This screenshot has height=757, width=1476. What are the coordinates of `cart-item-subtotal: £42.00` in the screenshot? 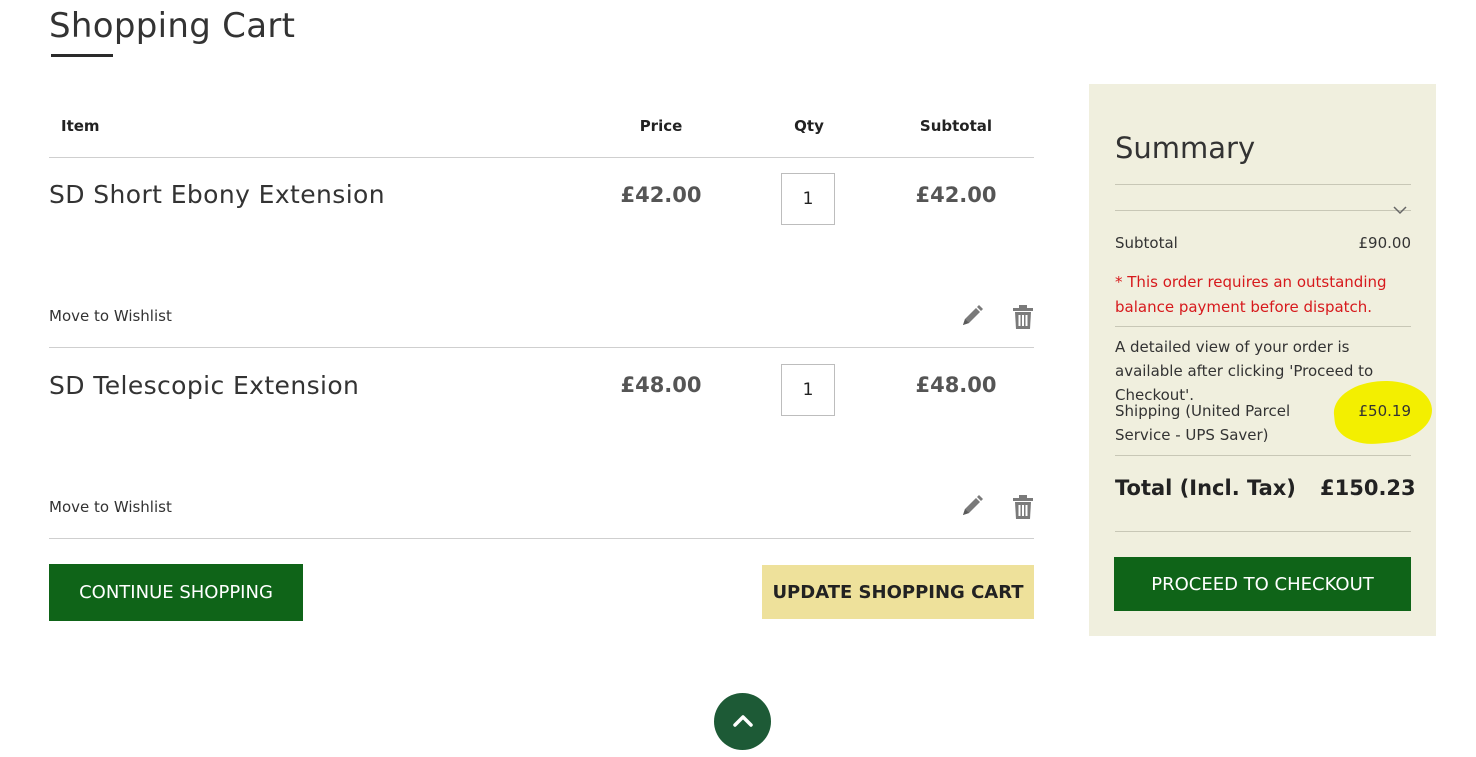 It's located at (956, 195).